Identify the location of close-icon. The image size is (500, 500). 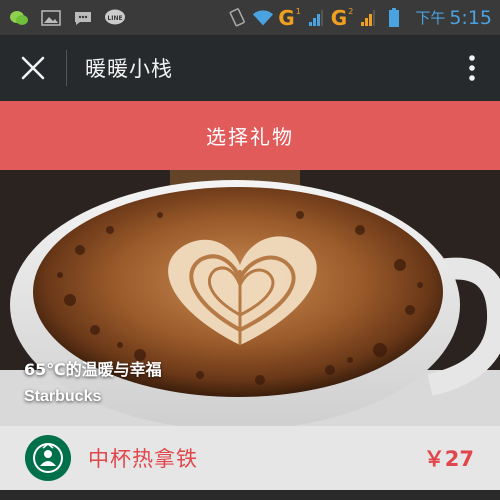
(33, 68).